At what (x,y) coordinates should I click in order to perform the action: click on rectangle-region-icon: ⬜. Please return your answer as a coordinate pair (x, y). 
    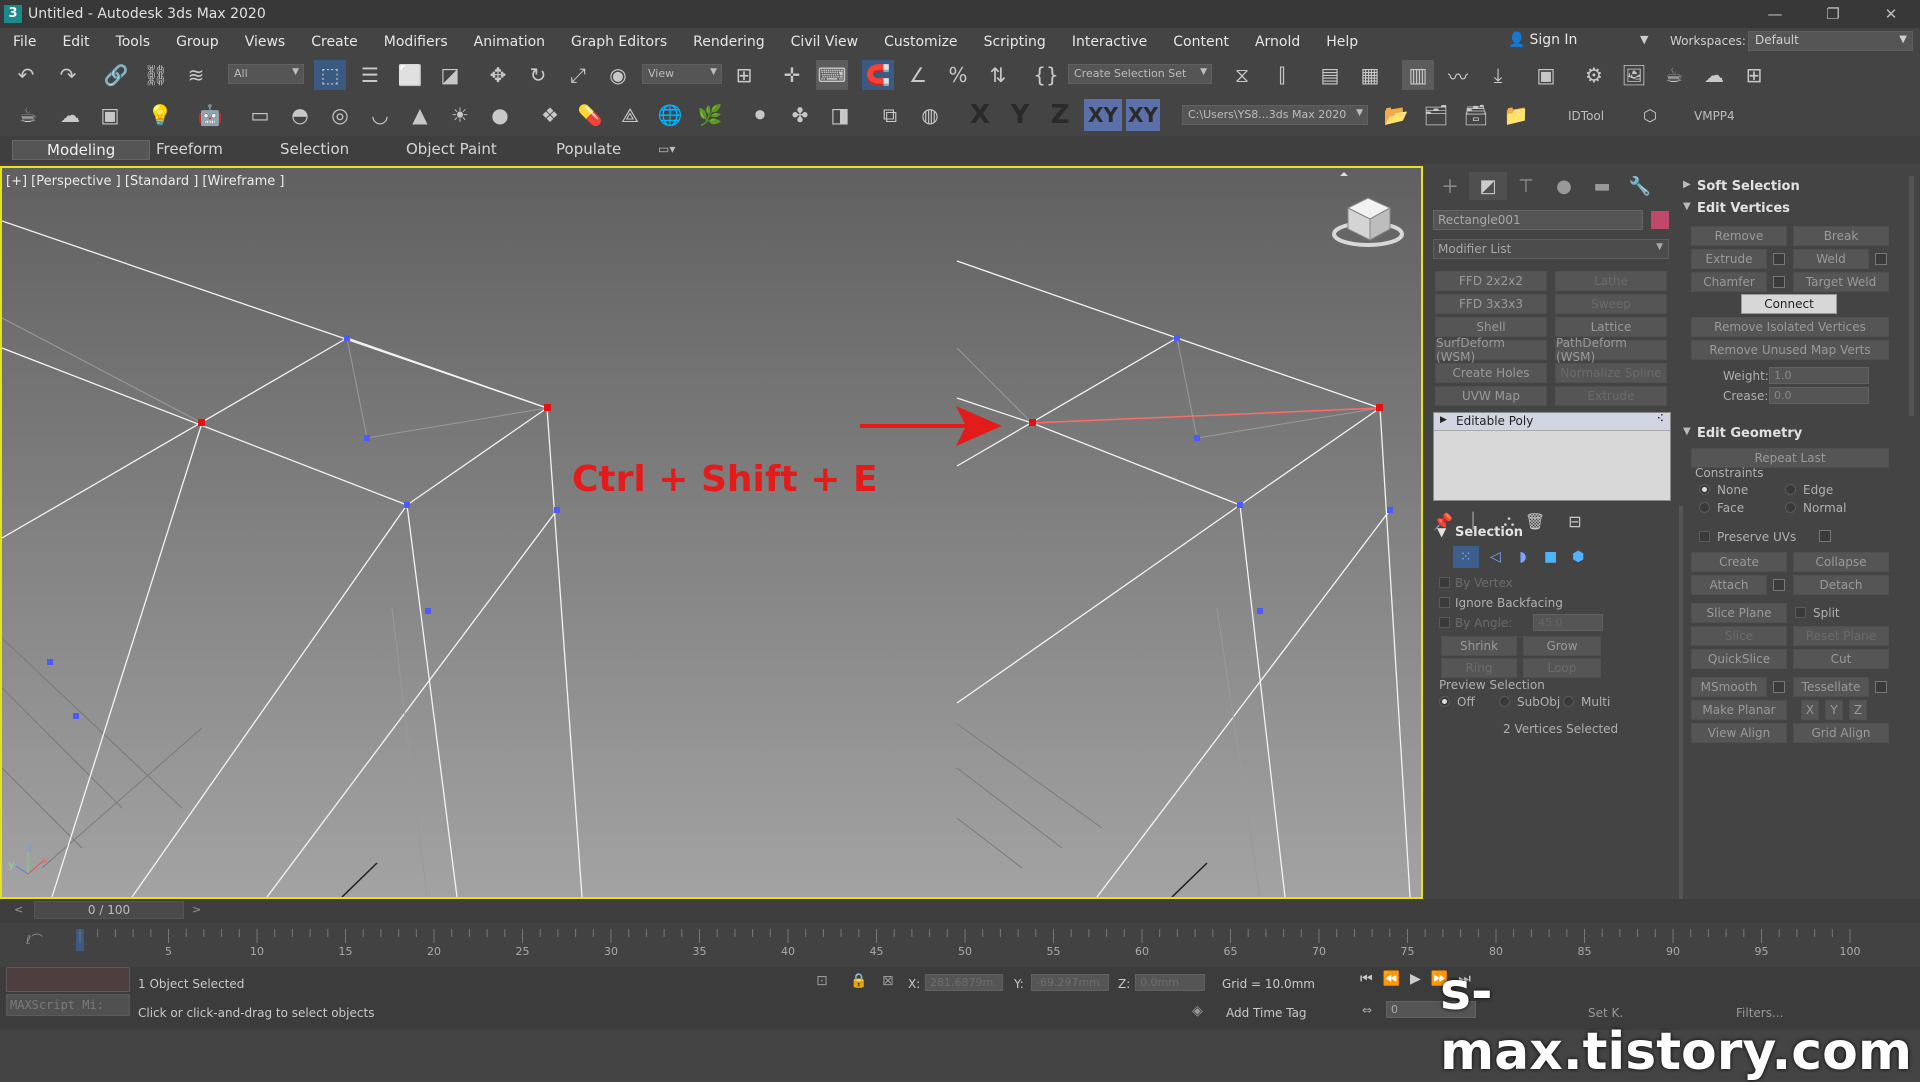
    Looking at the image, I should click on (410, 75).